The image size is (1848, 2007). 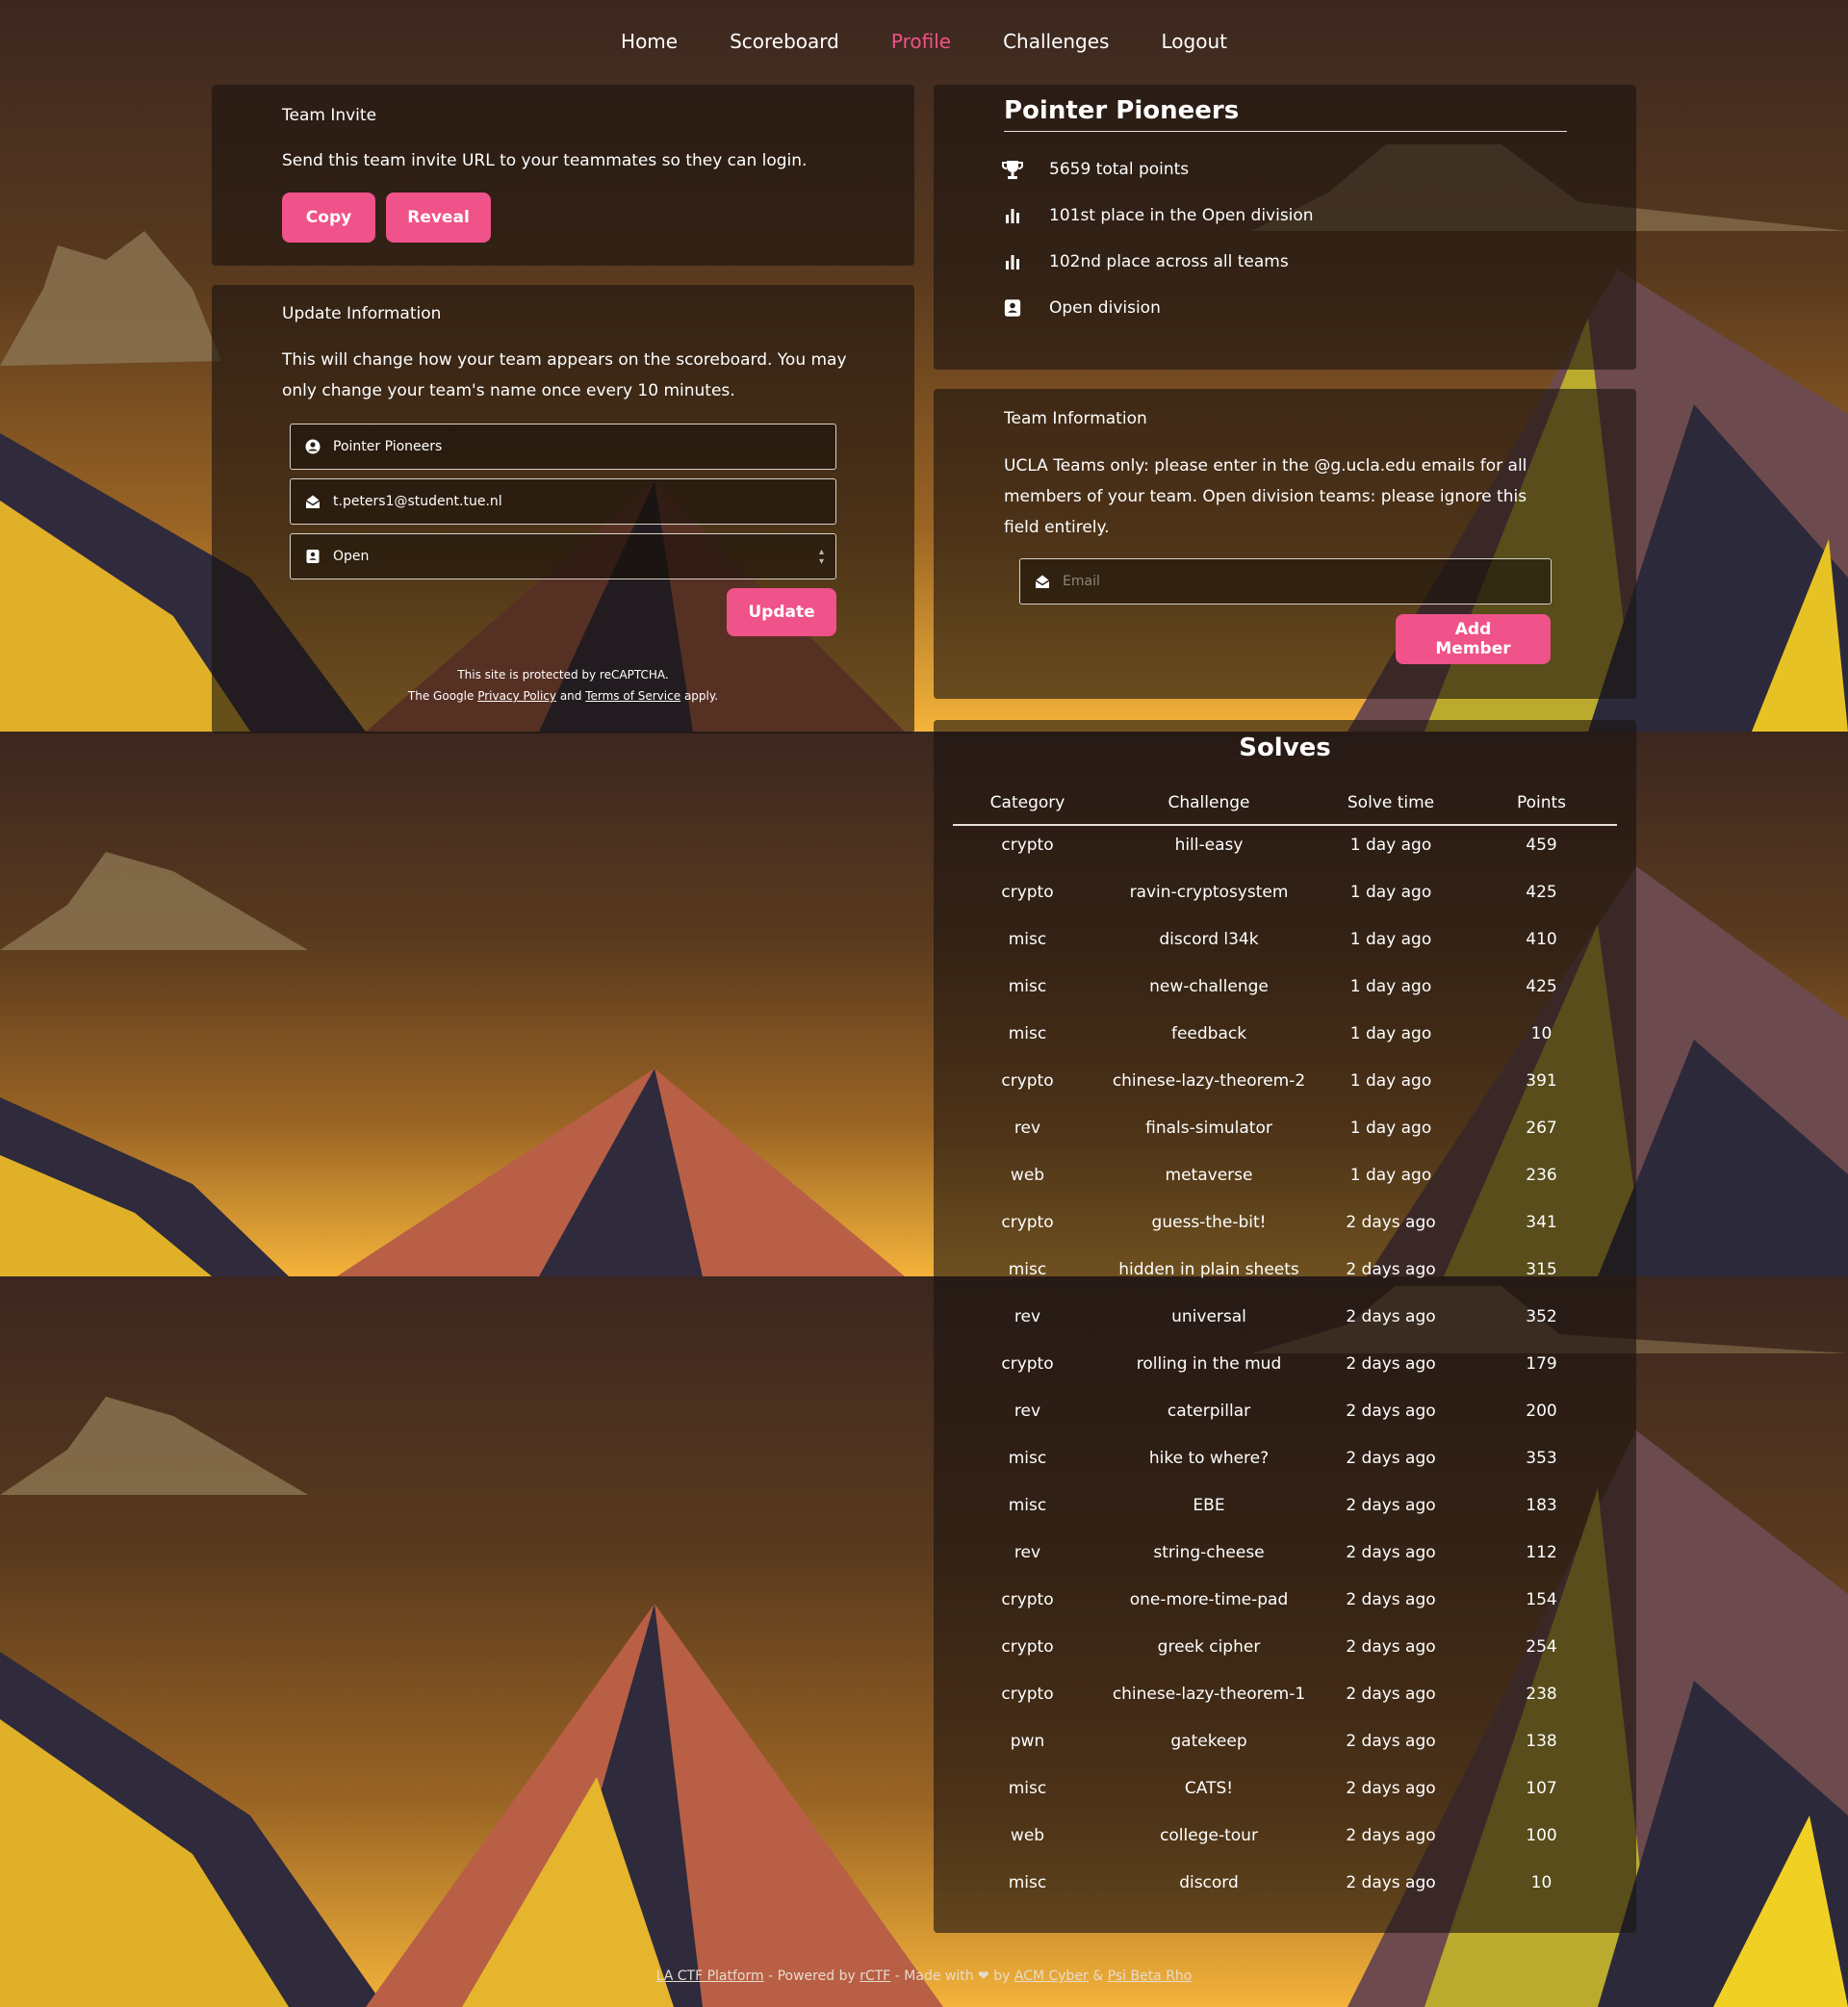 I want to click on bar-chart-icon, so click(x=1012, y=261).